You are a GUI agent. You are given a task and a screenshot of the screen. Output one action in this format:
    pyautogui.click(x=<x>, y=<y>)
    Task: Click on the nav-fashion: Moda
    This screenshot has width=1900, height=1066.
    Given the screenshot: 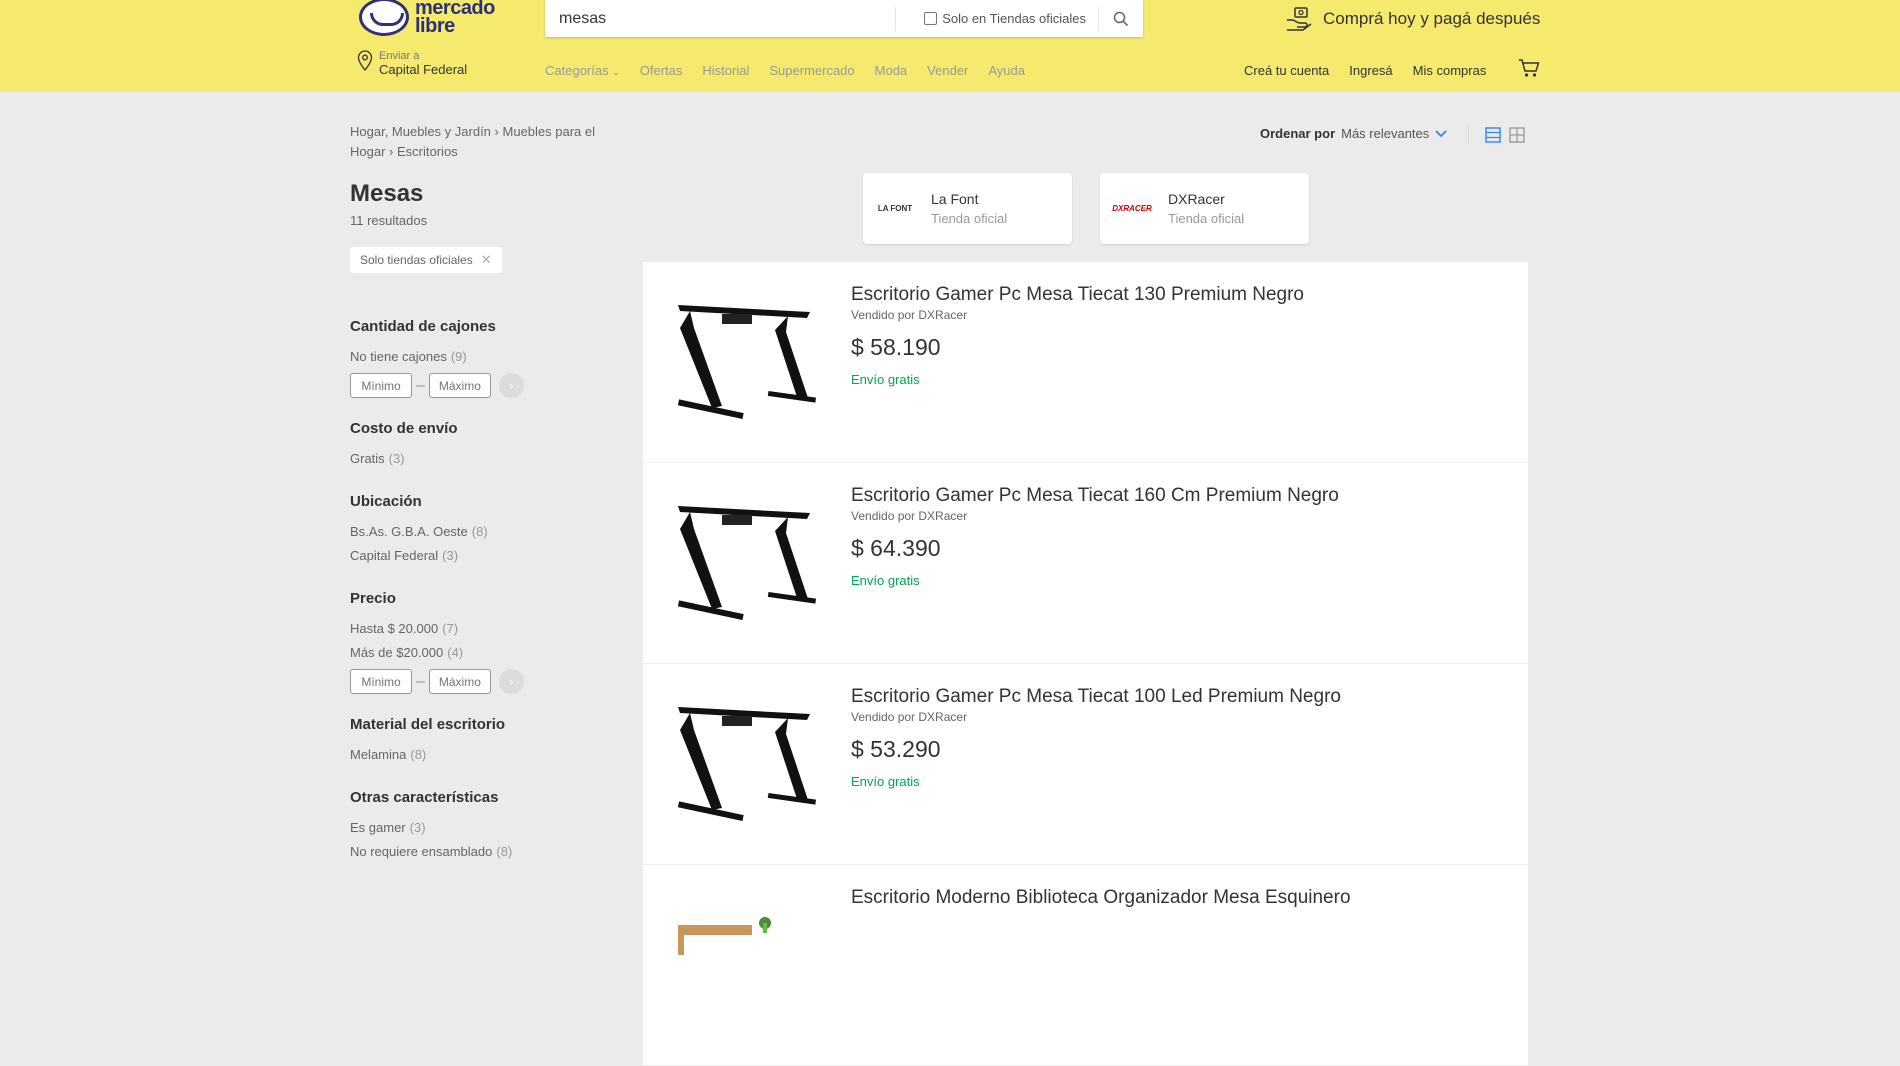 What is the action you would take?
    pyautogui.click(x=891, y=70)
    